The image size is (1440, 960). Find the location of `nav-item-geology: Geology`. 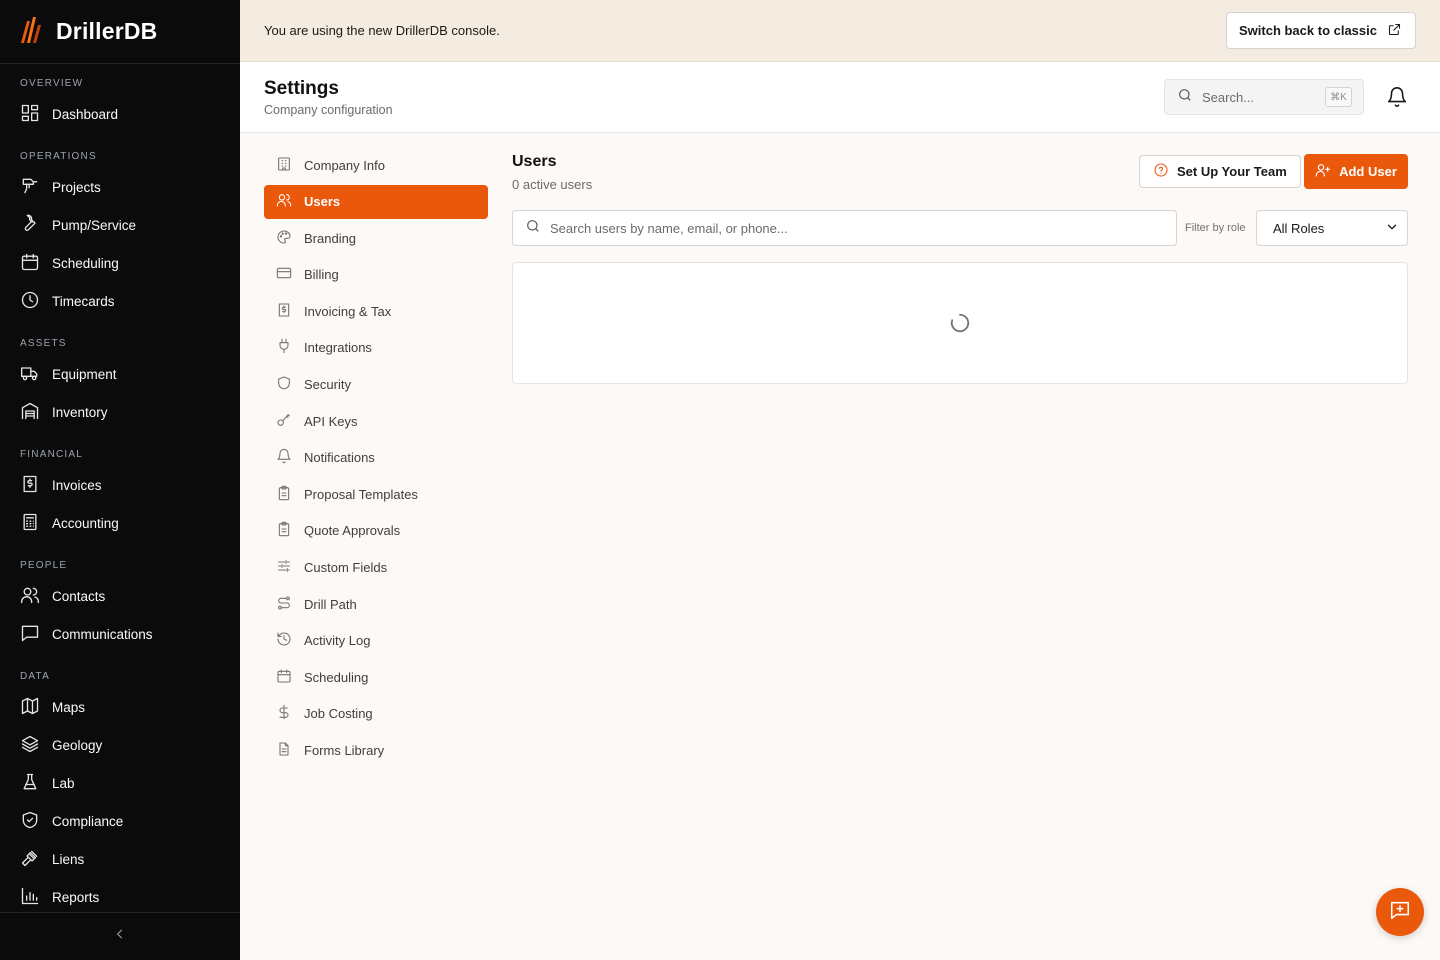

nav-item-geology: Geology is located at coordinates (120, 745).